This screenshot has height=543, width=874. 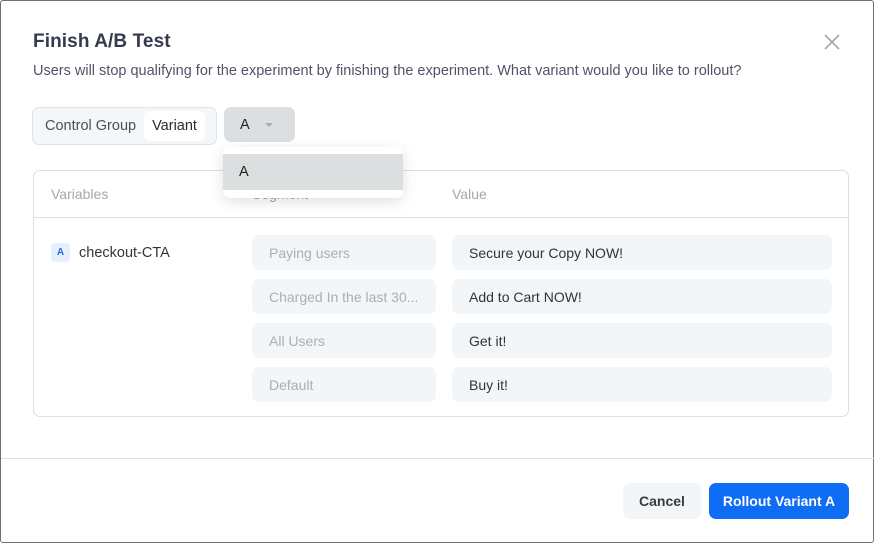 What do you see at coordinates (124, 252) in the screenshot?
I see `variable-name: checkout-CTA` at bounding box center [124, 252].